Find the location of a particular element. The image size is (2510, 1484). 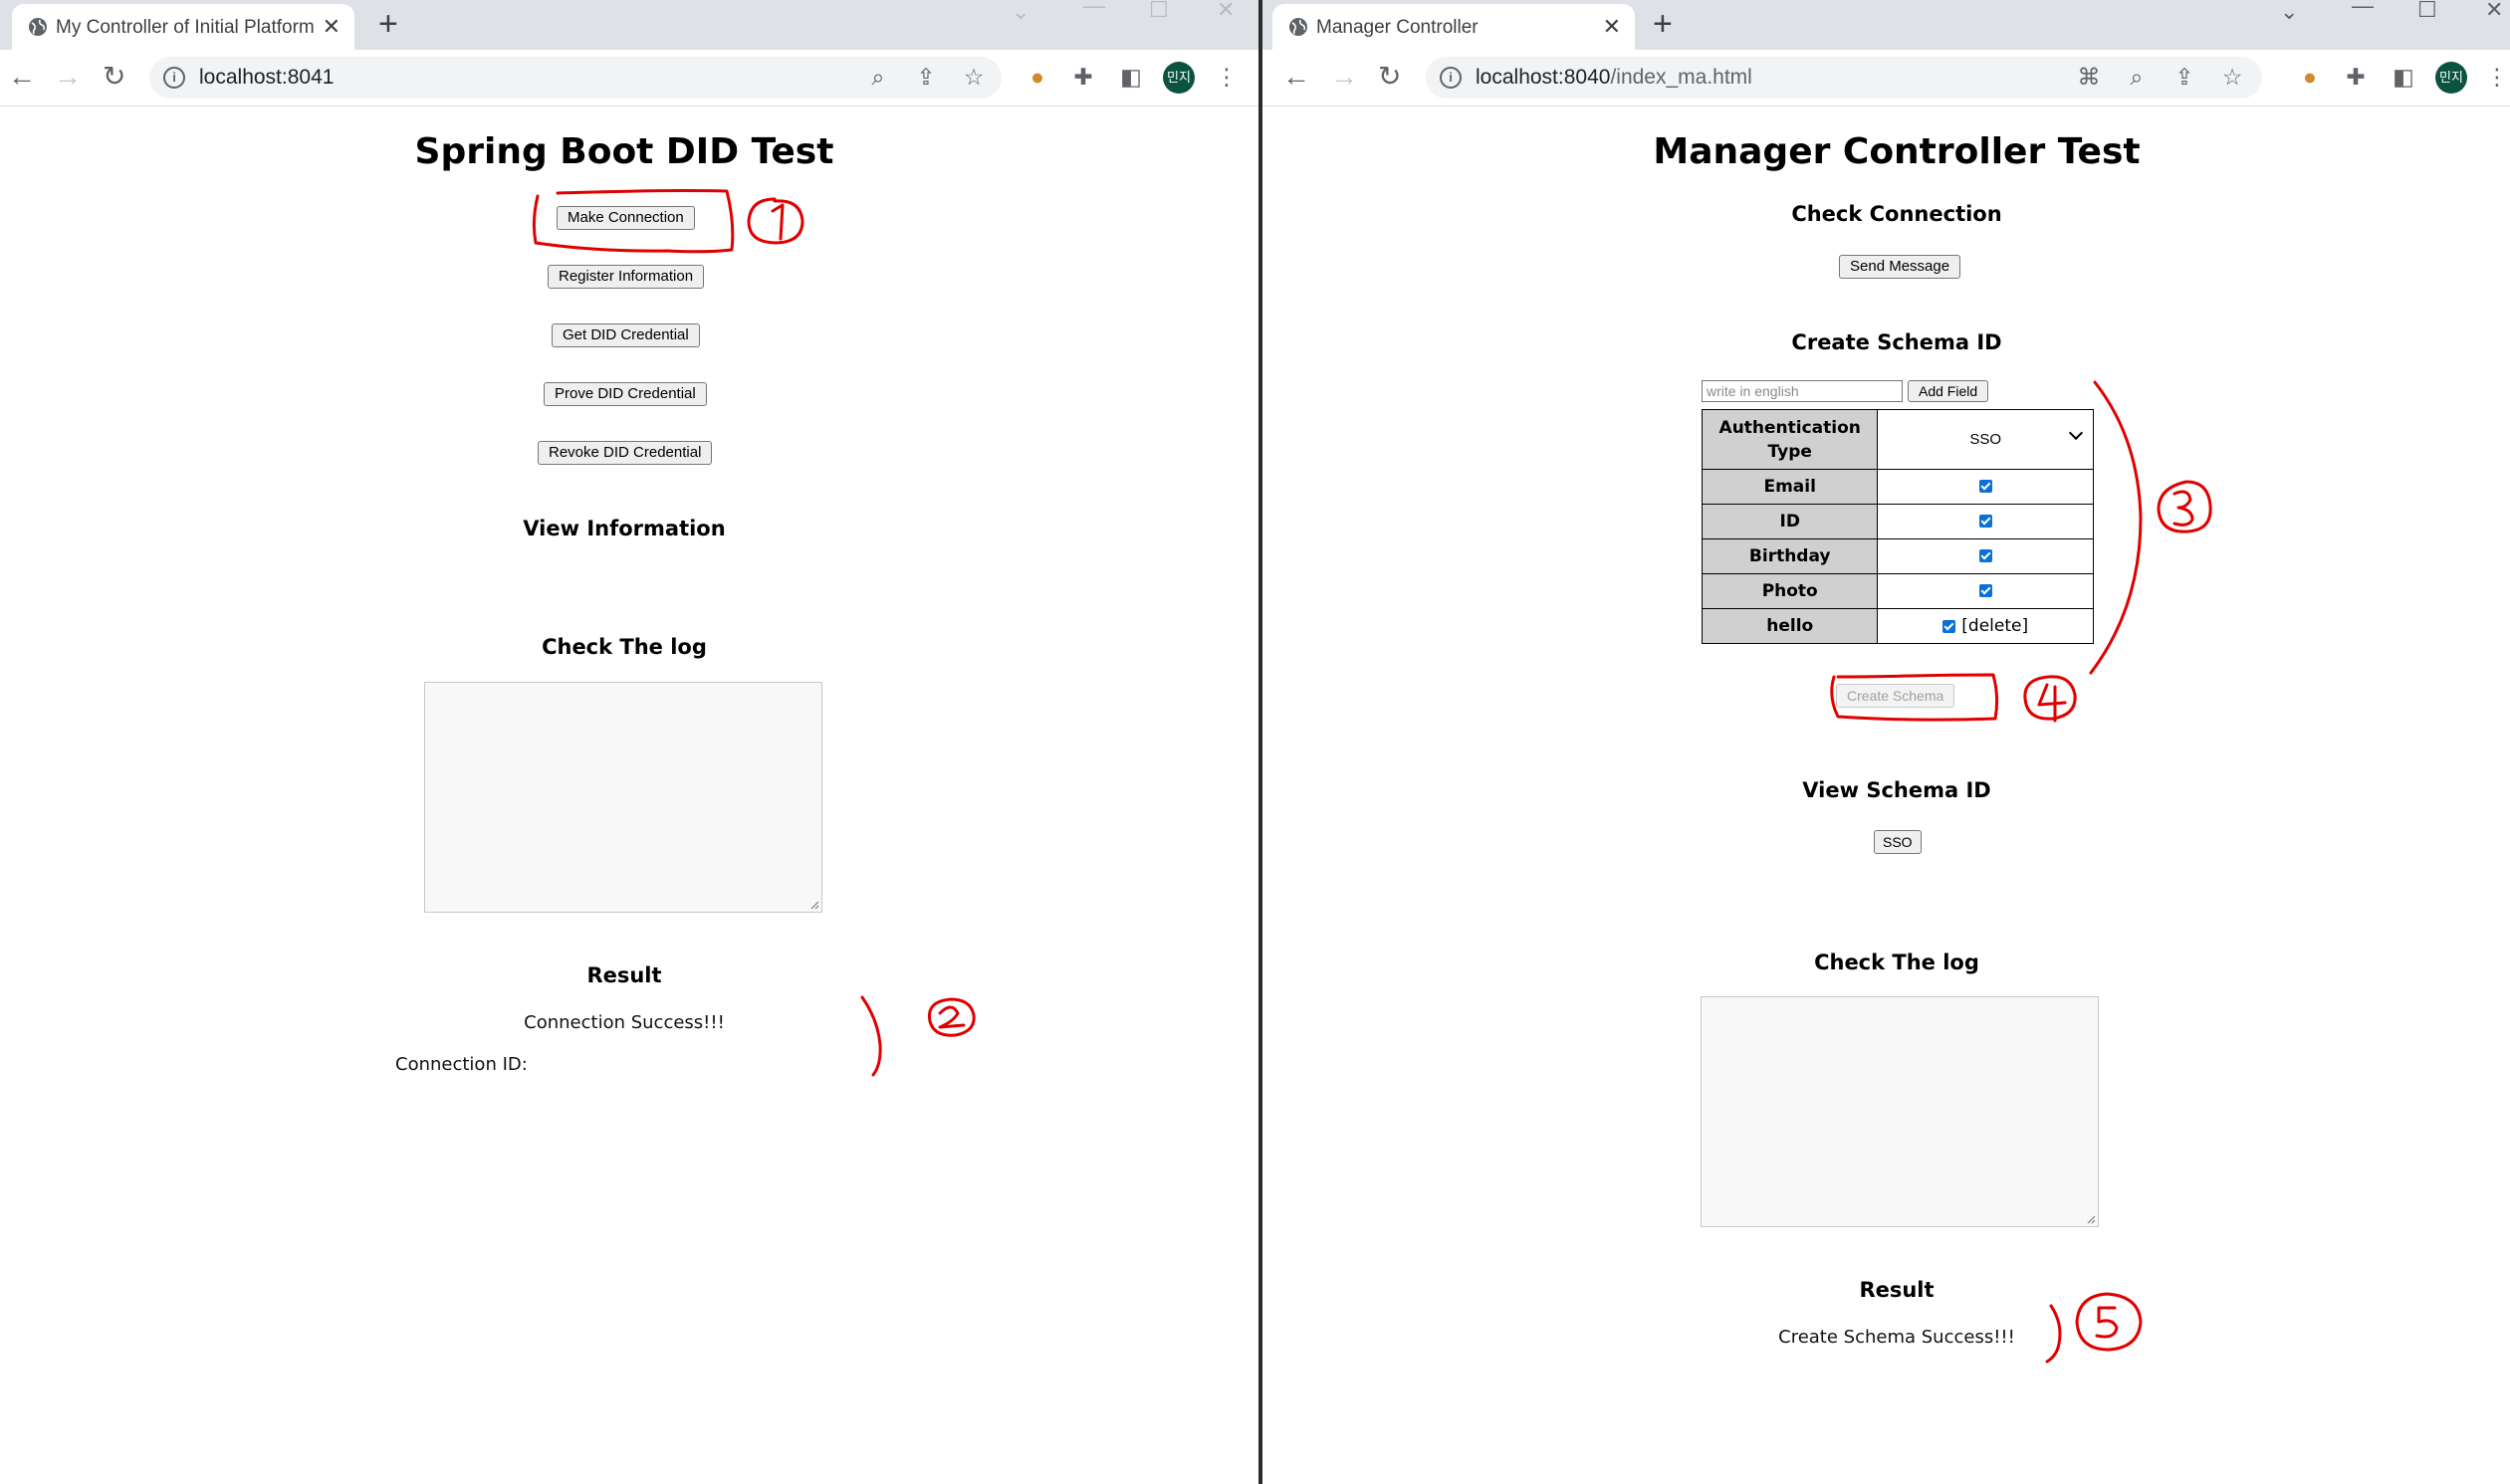

field-label: Email is located at coordinates (1790, 487).